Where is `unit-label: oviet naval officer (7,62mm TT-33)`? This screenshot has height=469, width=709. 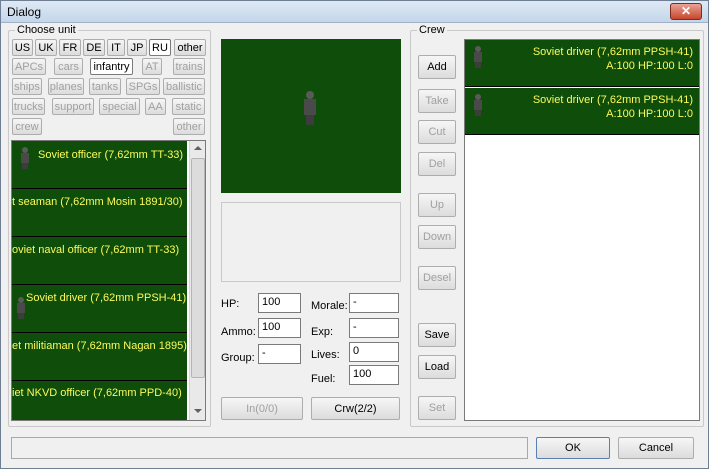 unit-label: oviet naval officer (7,62mm TT-33) is located at coordinates (96, 250).